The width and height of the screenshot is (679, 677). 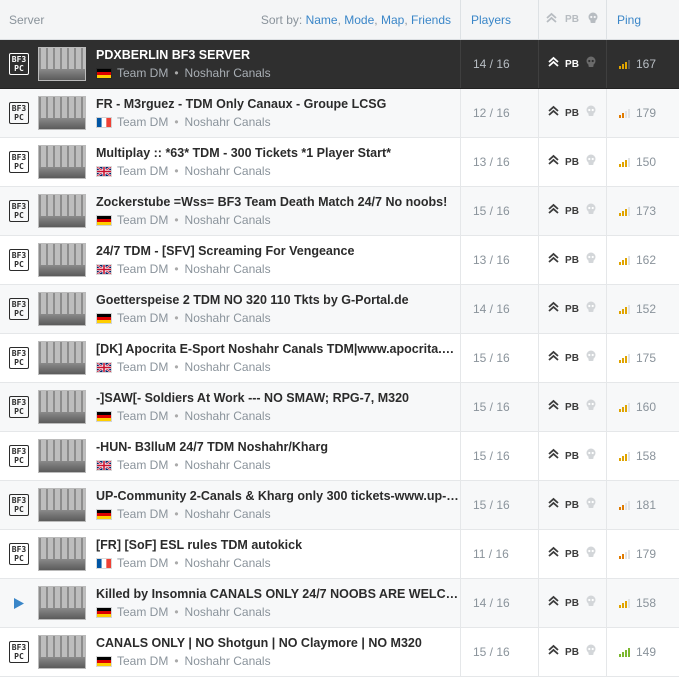 I want to click on filters-column-header: PB, so click(x=572, y=19).